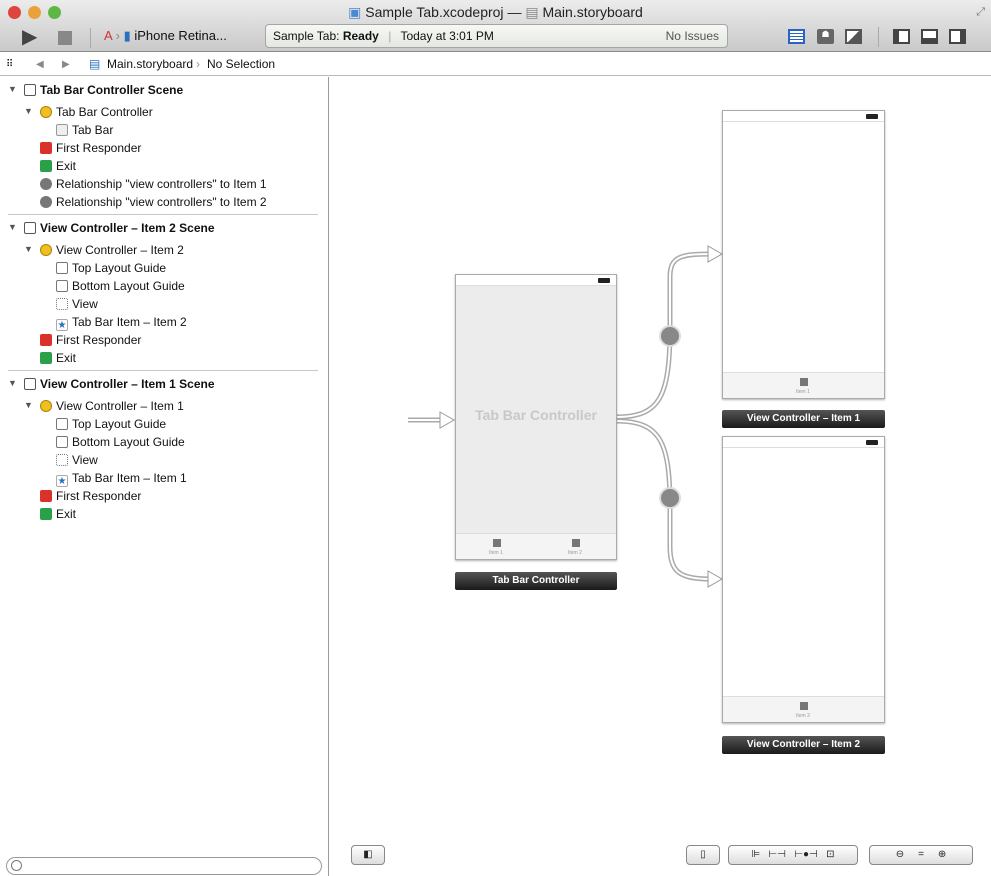 This screenshot has height=876, width=991. I want to click on related-items-icon: ⠿, so click(9, 64).